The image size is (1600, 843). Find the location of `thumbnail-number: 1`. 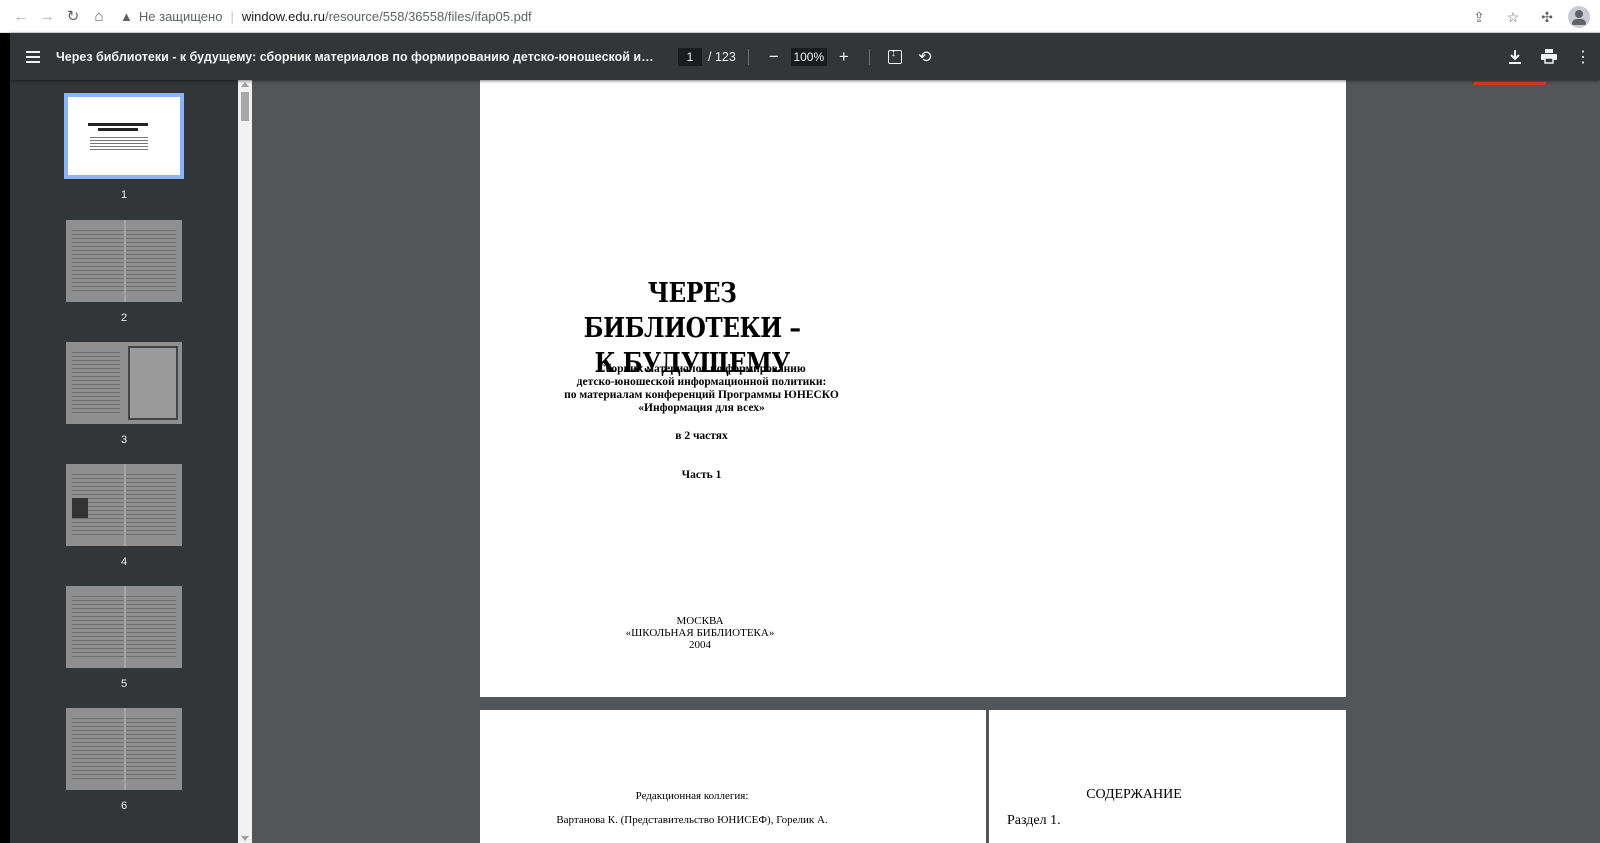

thumbnail-number: 1 is located at coordinates (124, 195).